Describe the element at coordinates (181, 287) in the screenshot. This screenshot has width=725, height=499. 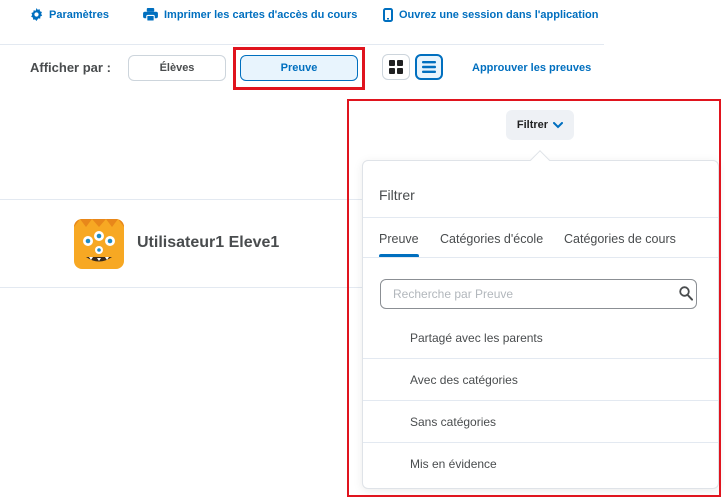
I see `row-divider-bottom` at that location.